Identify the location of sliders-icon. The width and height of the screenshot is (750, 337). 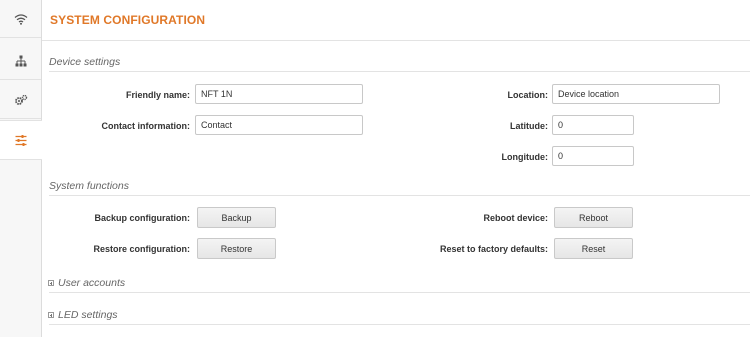
(21, 140).